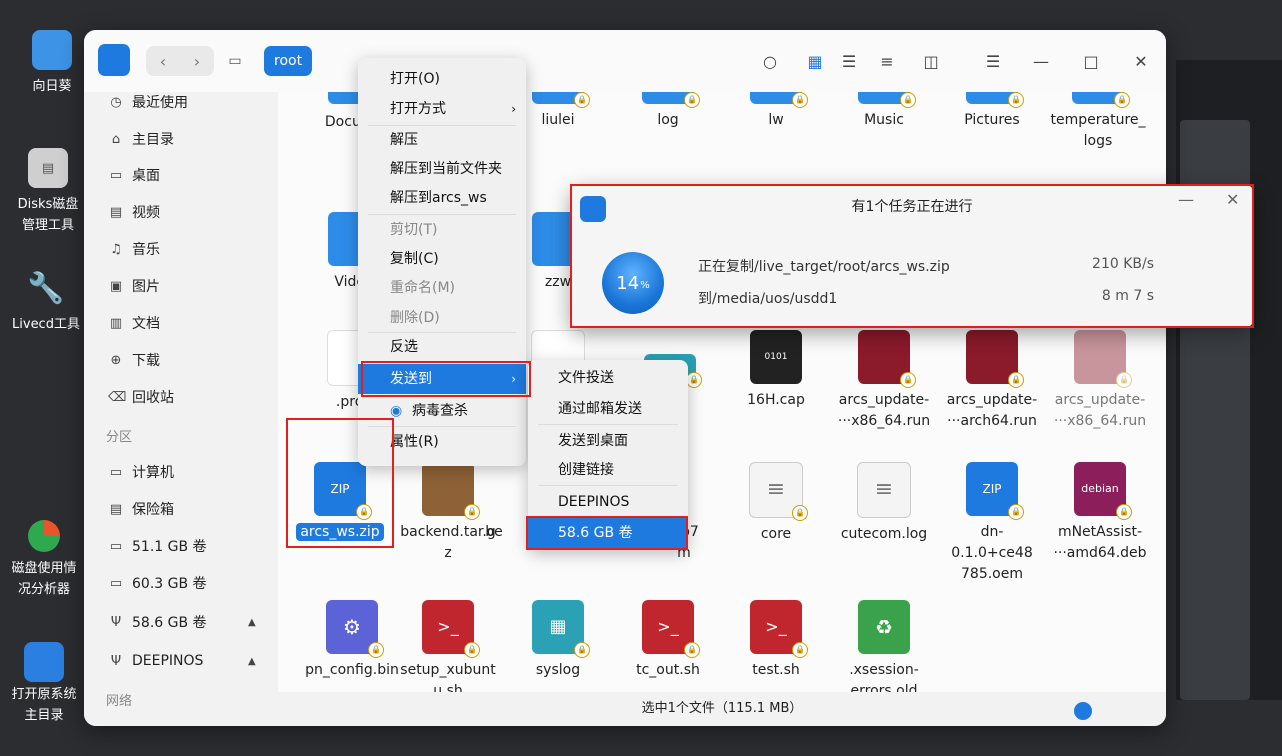 This screenshot has height=756, width=1282. I want to click on sidebar-item-volume-60: ▭ 60.3 GB 卷, so click(157, 583).